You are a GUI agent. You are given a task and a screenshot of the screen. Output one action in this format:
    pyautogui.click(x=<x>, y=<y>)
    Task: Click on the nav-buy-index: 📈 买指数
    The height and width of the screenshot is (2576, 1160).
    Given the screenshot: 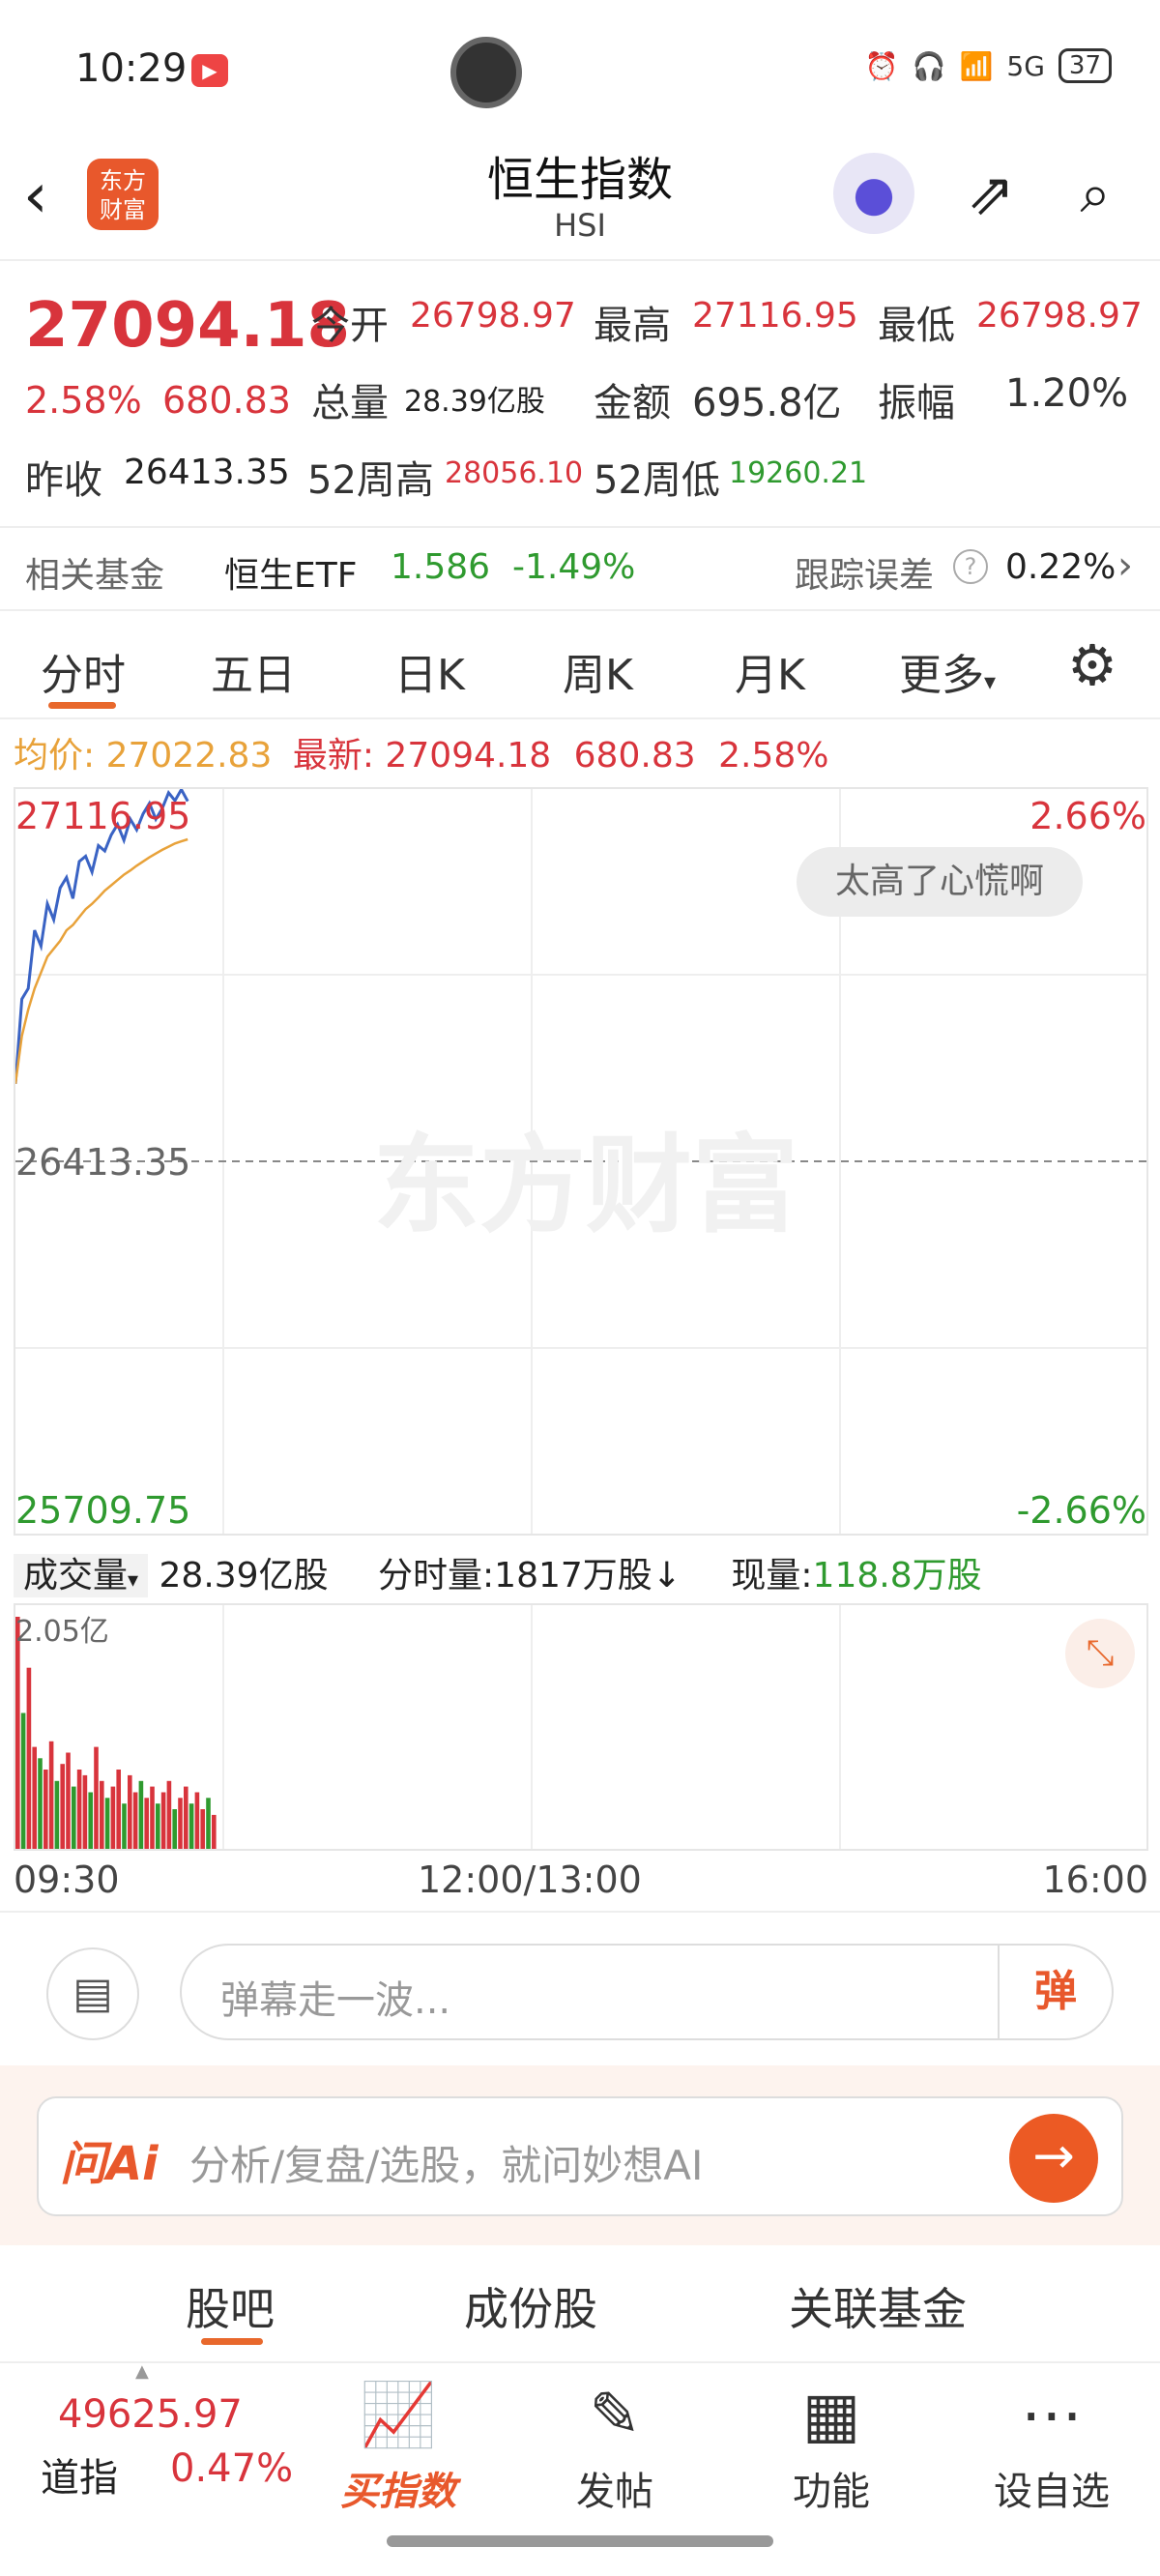 What is the action you would take?
    pyautogui.click(x=399, y=2446)
    